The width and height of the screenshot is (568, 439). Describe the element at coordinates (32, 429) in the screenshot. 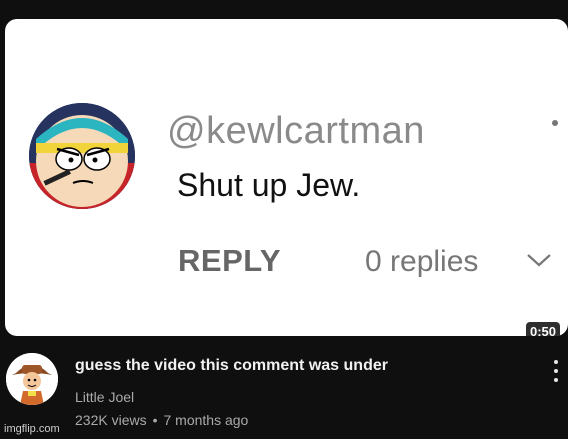

I see `imgflip-watermark: imgflip.com` at that location.